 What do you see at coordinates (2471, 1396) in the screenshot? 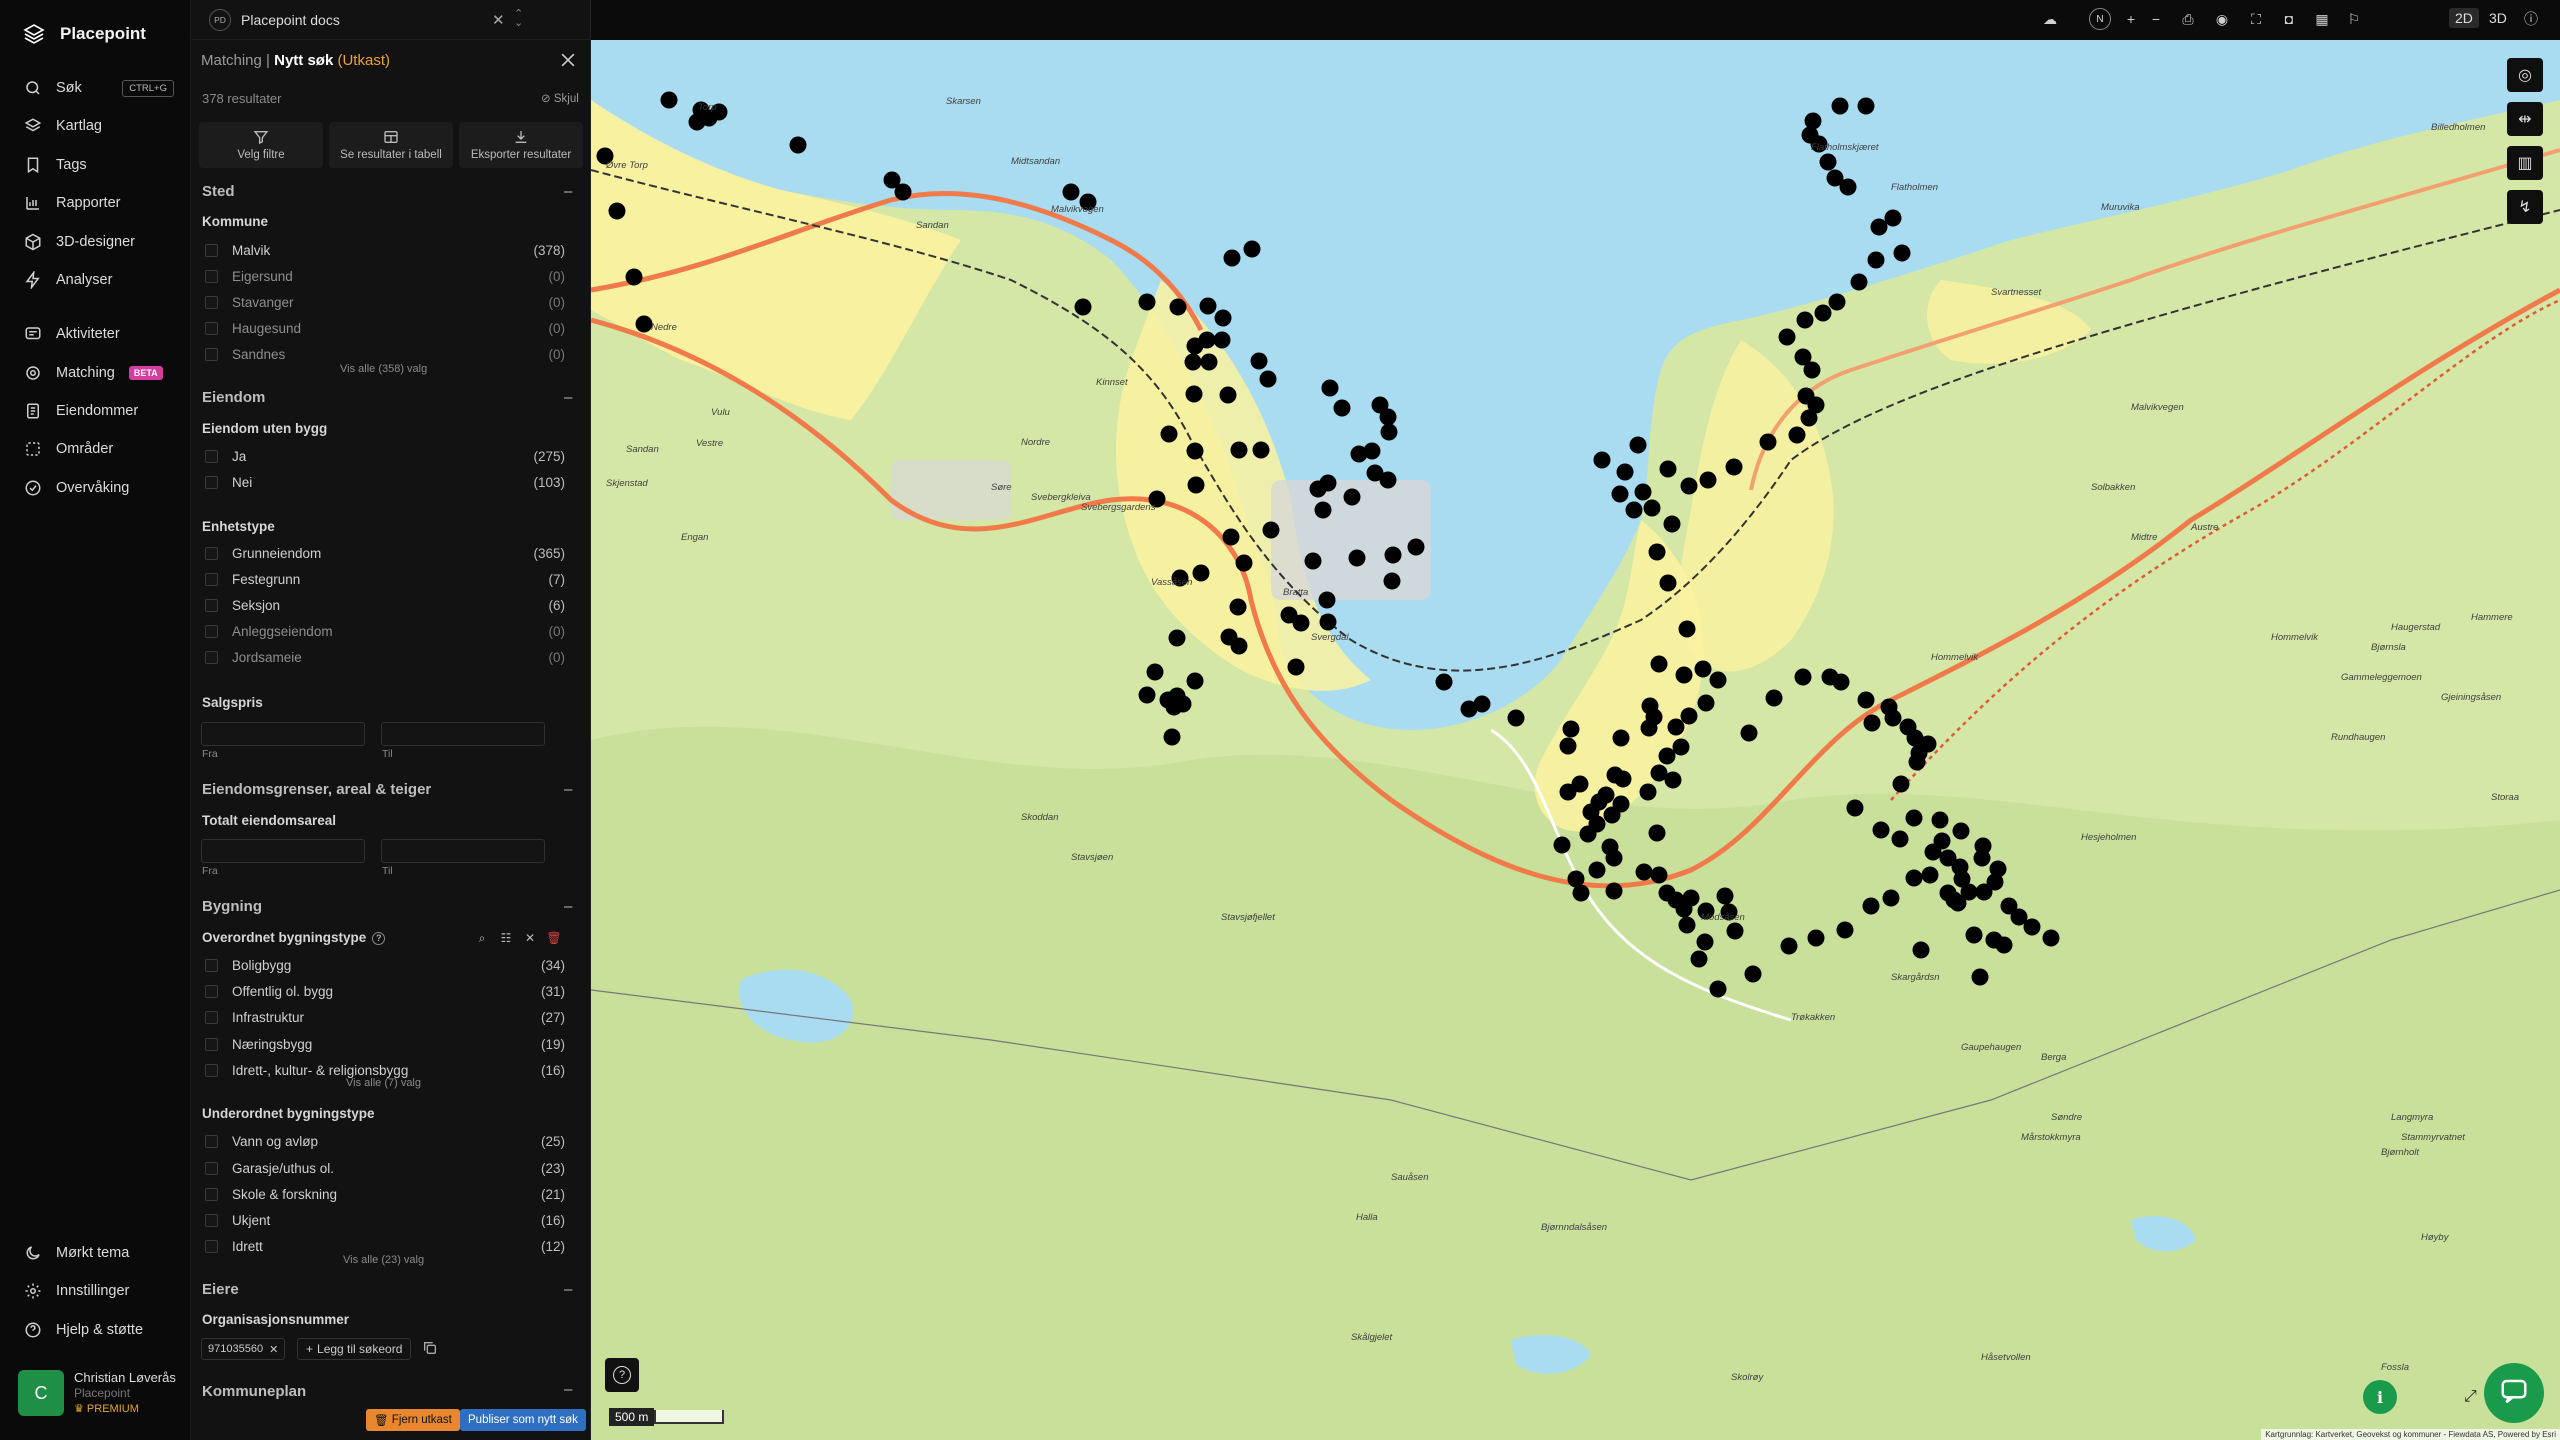
I see `expand-icon: ⤢` at bounding box center [2471, 1396].